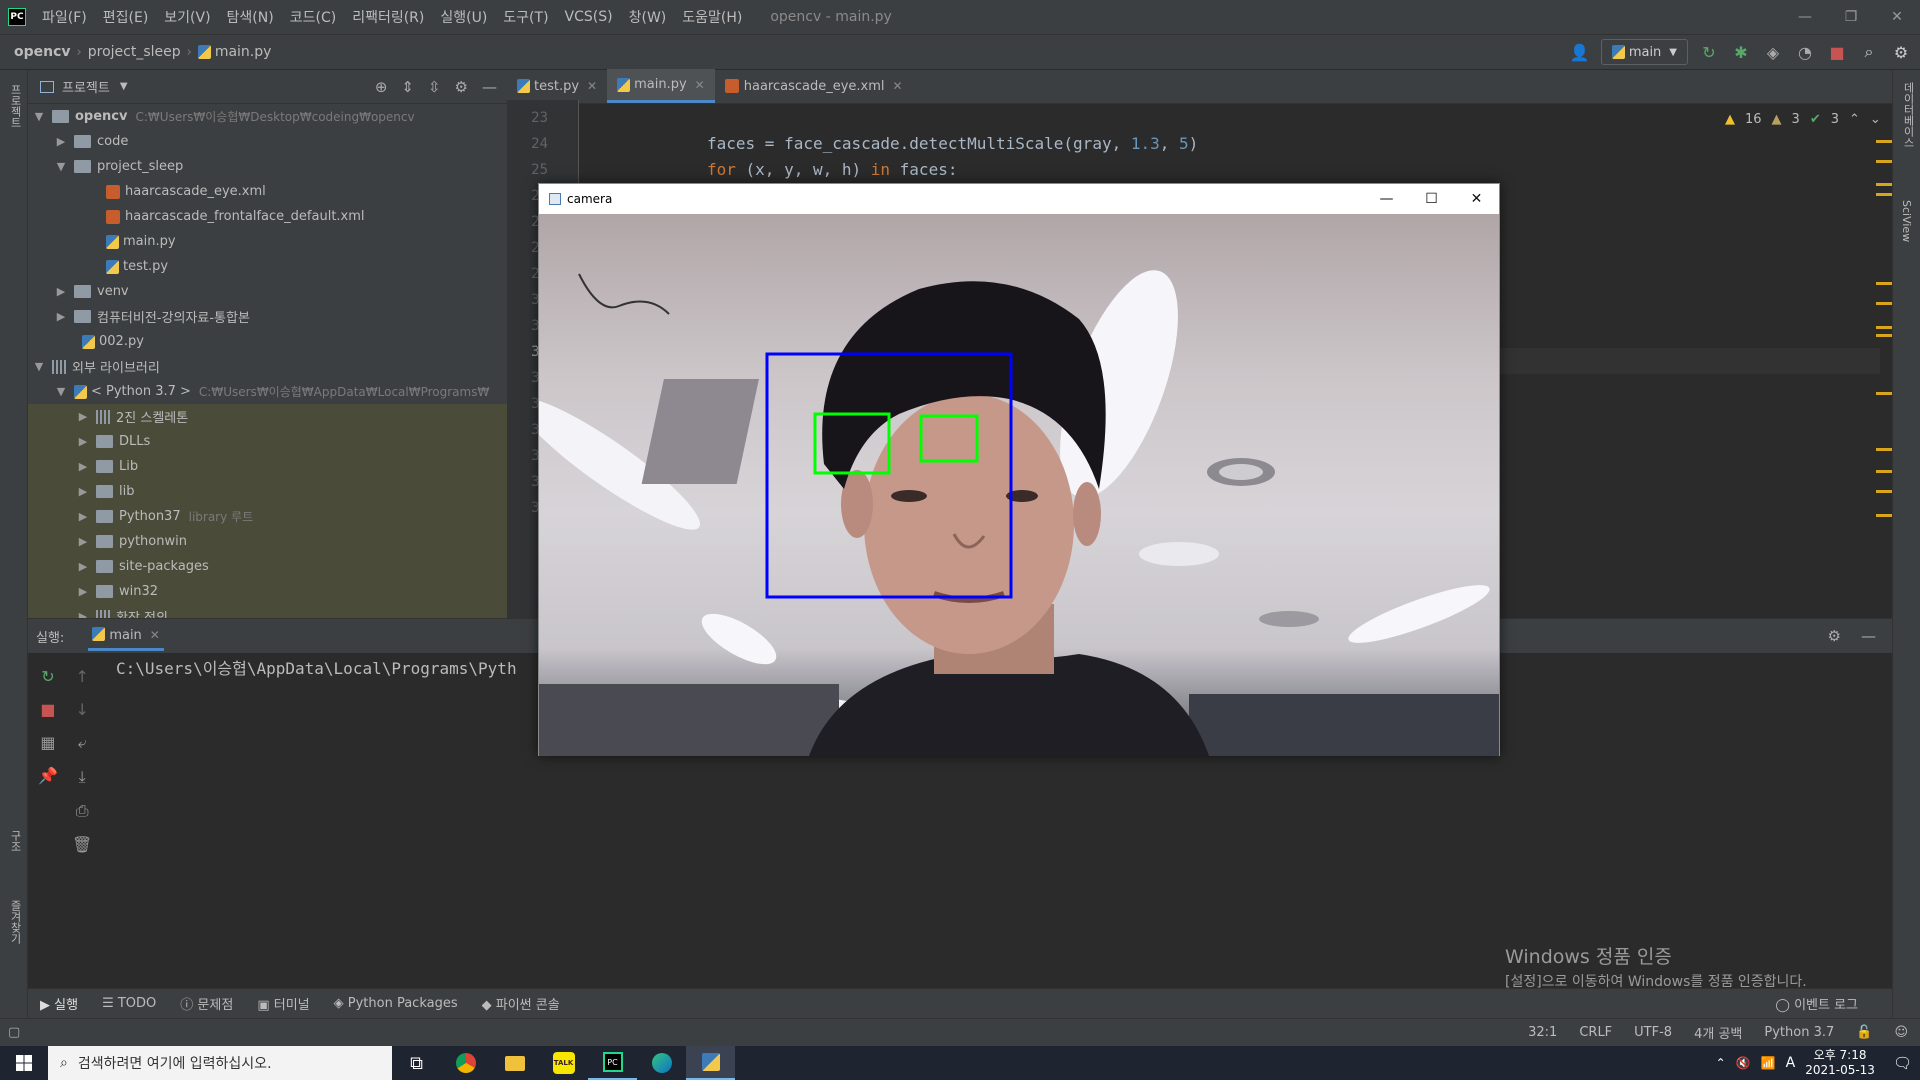 The image size is (1920, 1080). What do you see at coordinates (1869, 52) in the screenshot?
I see `search-icon: ⌕` at bounding box center [1869, 52].